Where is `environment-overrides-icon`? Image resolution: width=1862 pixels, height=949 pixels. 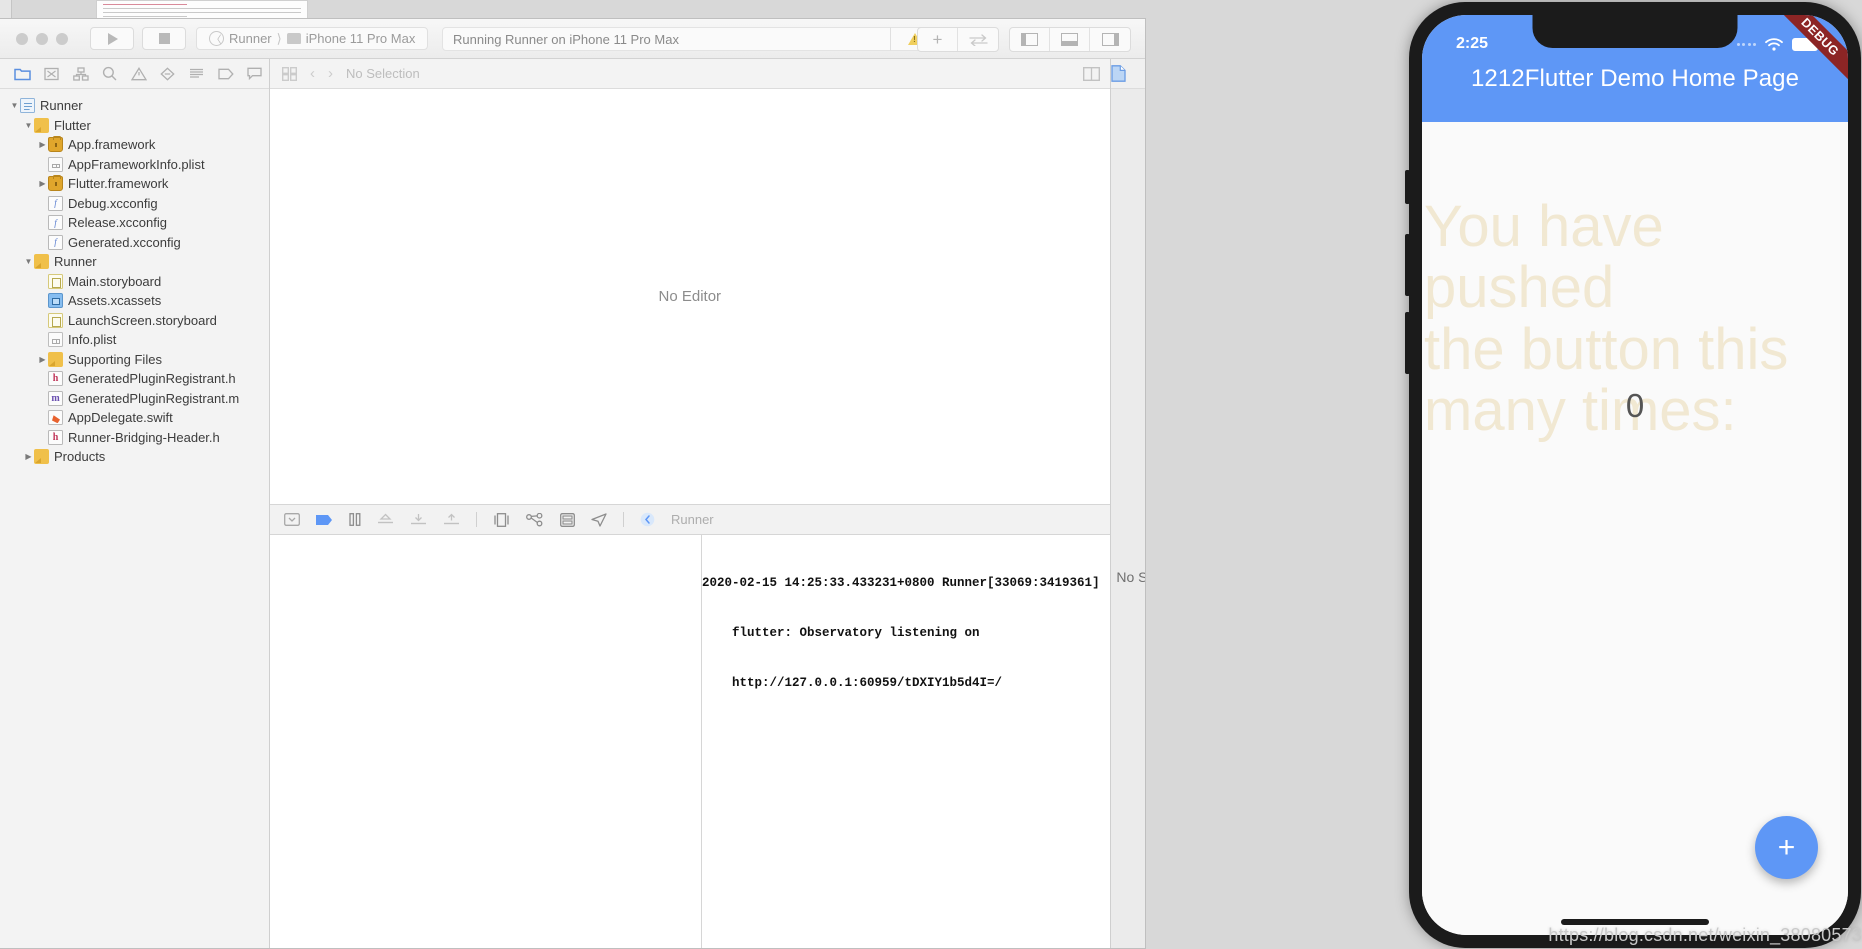 environment-overrides-icon is located at coordinates (567, 519).